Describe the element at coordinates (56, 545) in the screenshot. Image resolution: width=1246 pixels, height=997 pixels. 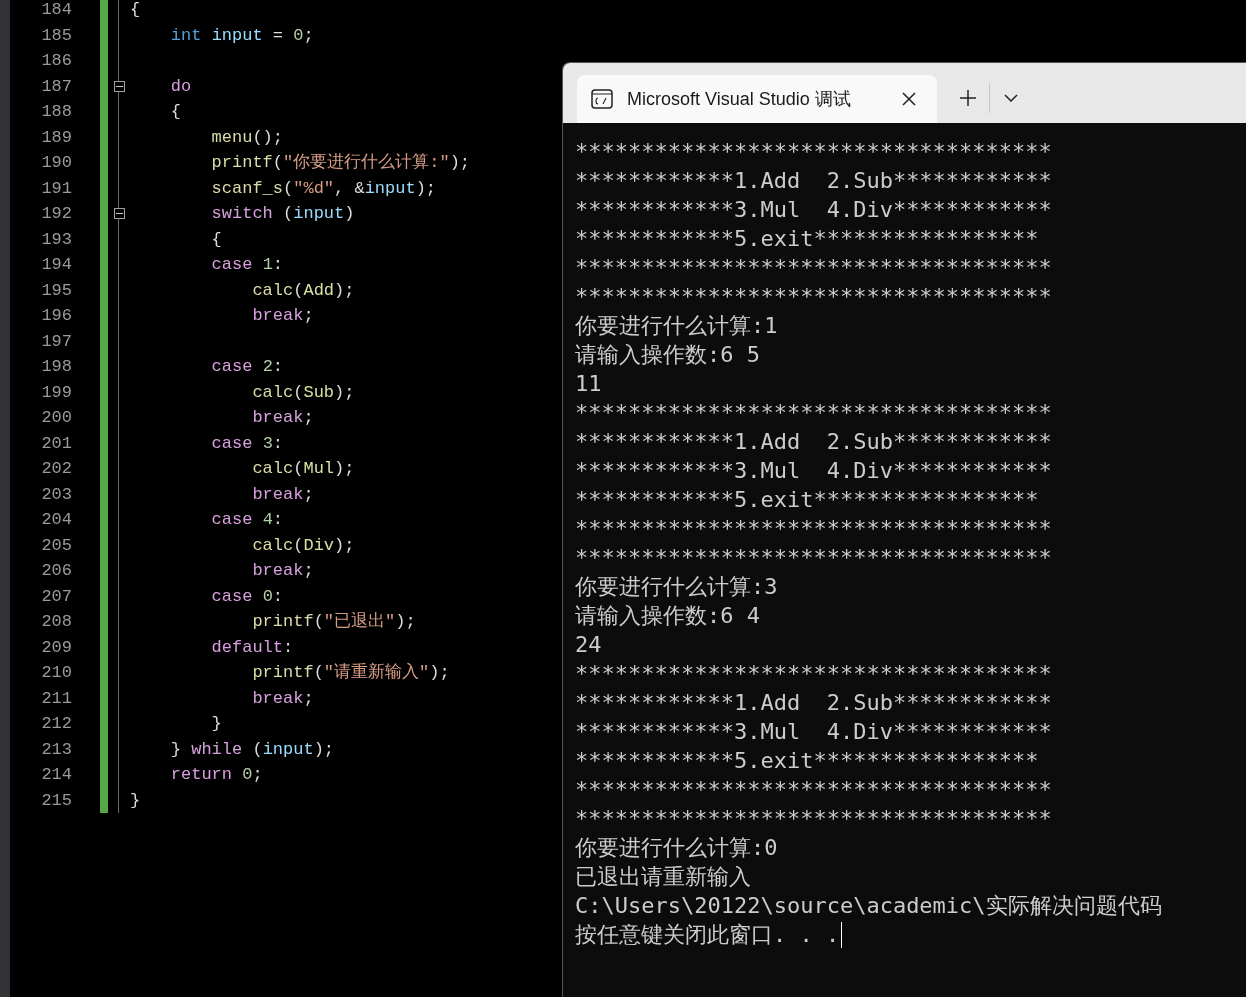
I see `line-number: 205` at that location.